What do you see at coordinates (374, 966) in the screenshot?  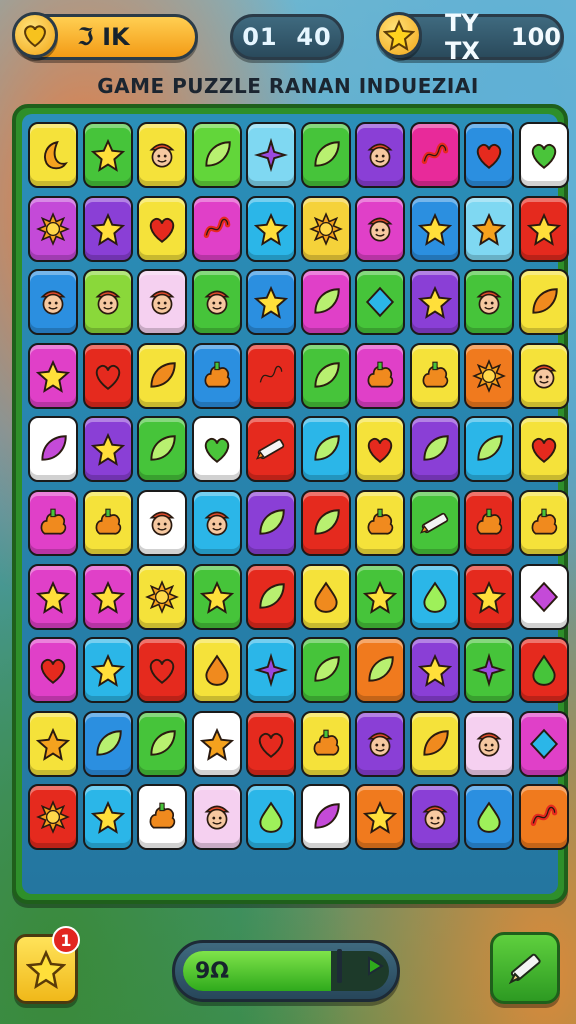 I see `play-icon` at bounding box center [374, 966].